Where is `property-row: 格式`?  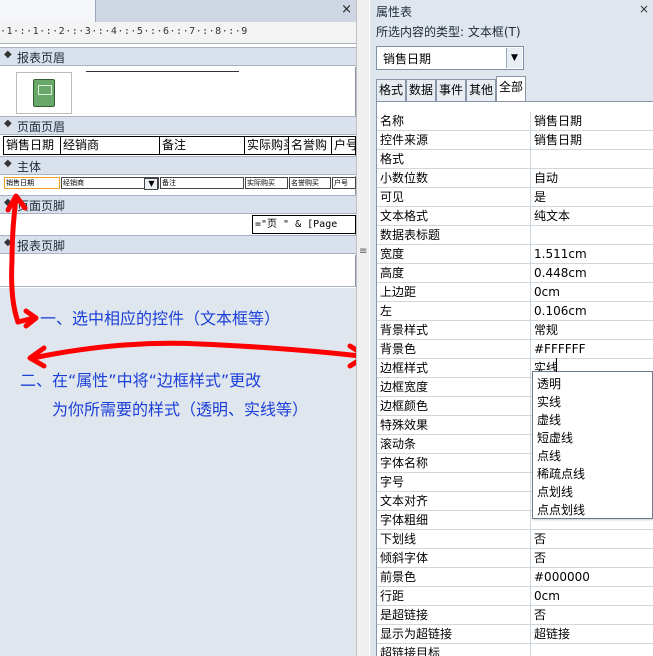
property-row: 格式 is located at coordinates (515, 159).